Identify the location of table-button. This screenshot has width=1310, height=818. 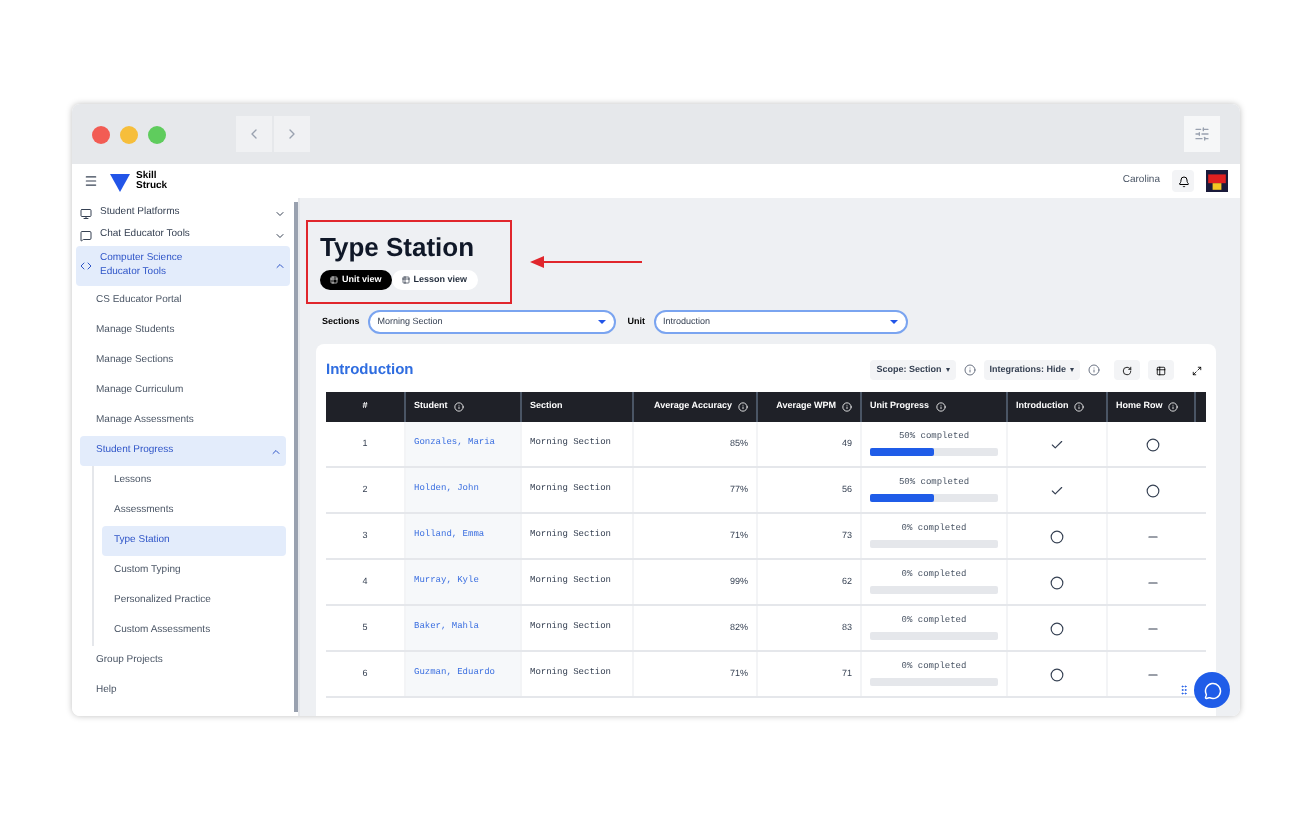
(1161, 370).